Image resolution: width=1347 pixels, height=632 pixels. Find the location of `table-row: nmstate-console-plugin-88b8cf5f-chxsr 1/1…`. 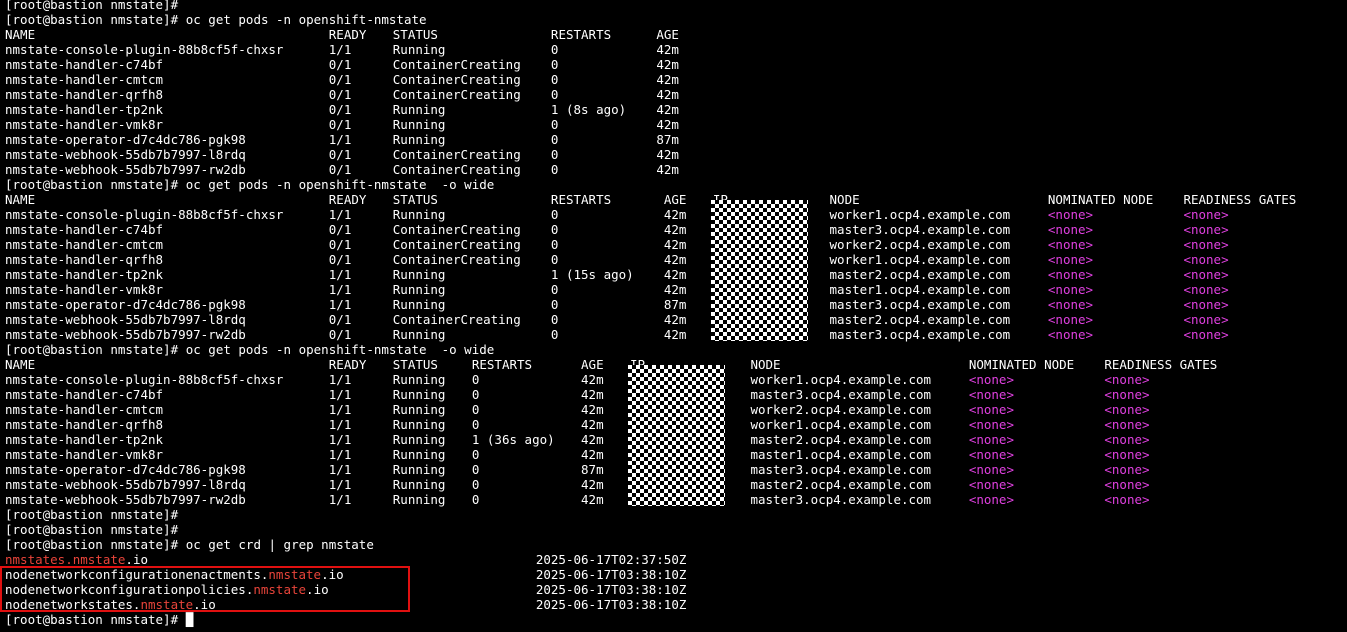

table-row: nmstate-console-plugin-88b8cf5f-chxsr 1/1… is located at coordinates (674, 214).